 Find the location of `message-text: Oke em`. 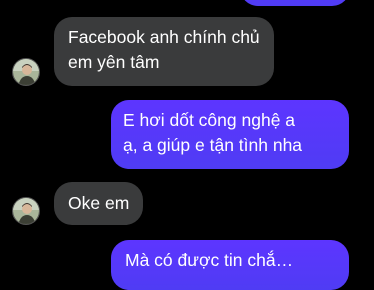

message-text: Oke em is located at coordinates (99, 203).